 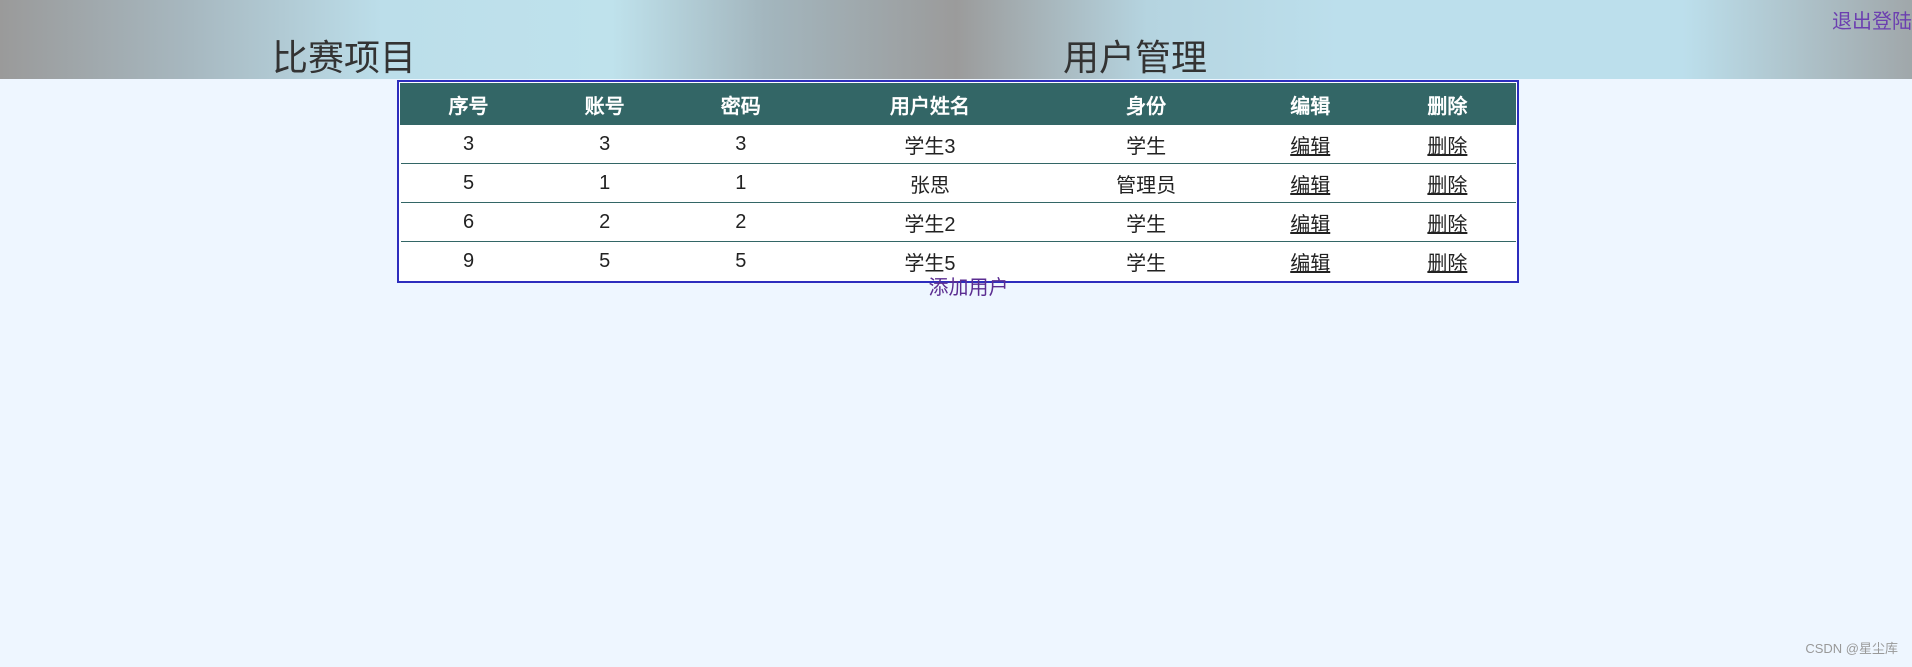 What do you see at coordinates (930, 222) in the screenshot?
I see `cell-name: 学生2` at bounding box center [930, 222].